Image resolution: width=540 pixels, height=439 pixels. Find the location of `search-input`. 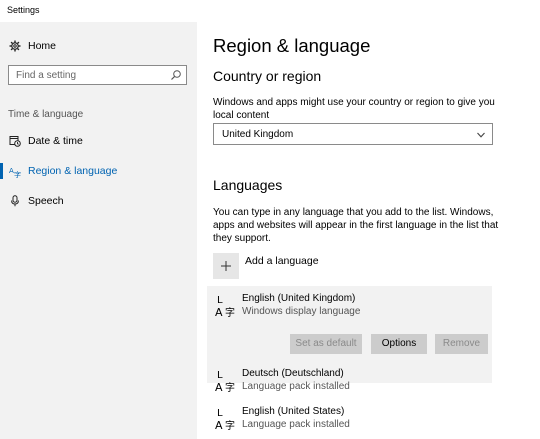

search-input is located at coordinates (90, 75).